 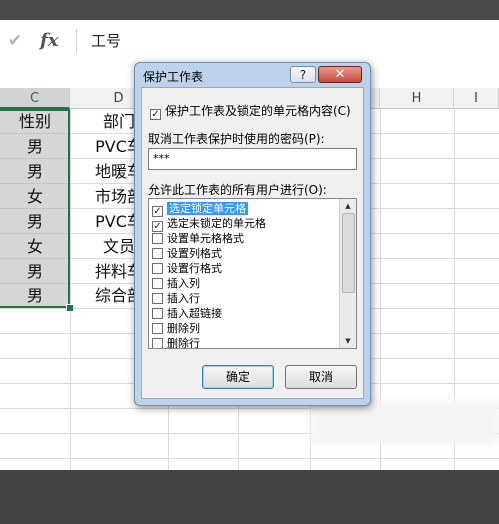 I want to click on cancel-button: 取消, so click(x=321, y=377).